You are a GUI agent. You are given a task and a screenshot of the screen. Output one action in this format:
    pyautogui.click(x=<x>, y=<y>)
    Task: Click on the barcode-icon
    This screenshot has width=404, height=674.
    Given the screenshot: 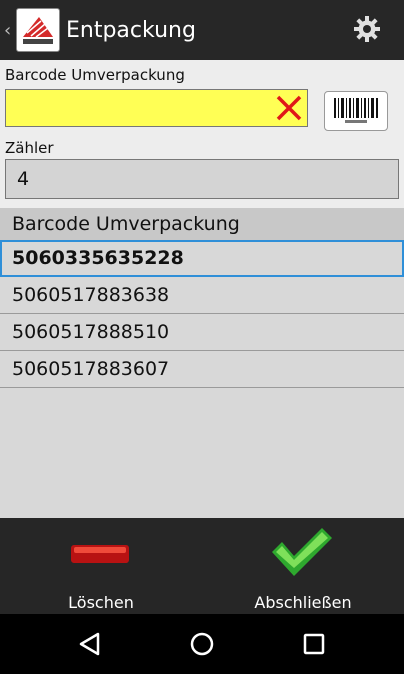 What is the action you would take?
    pyautogui.click(x=356, y=110)
    